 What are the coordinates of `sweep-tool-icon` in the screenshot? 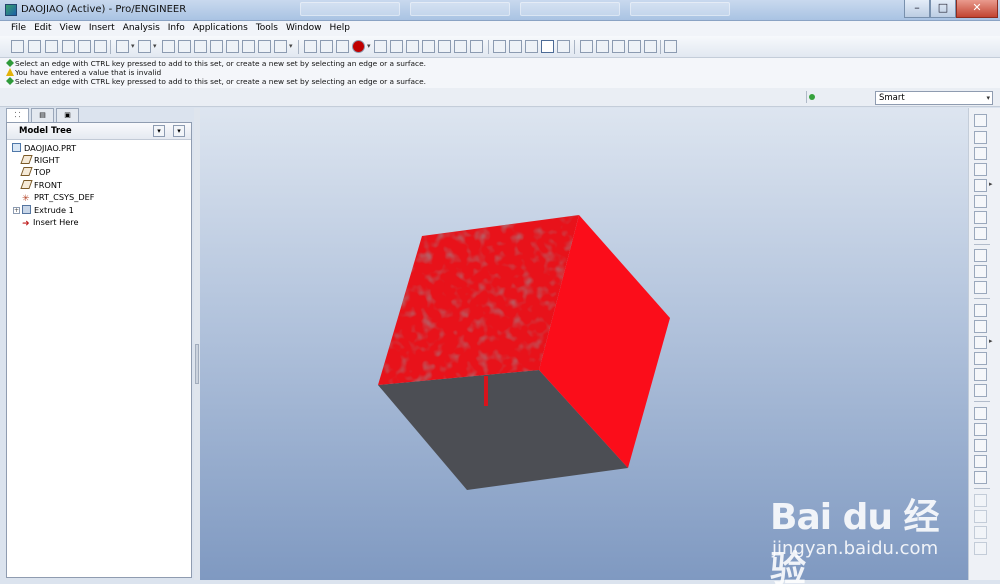 It's located at (980, 287).